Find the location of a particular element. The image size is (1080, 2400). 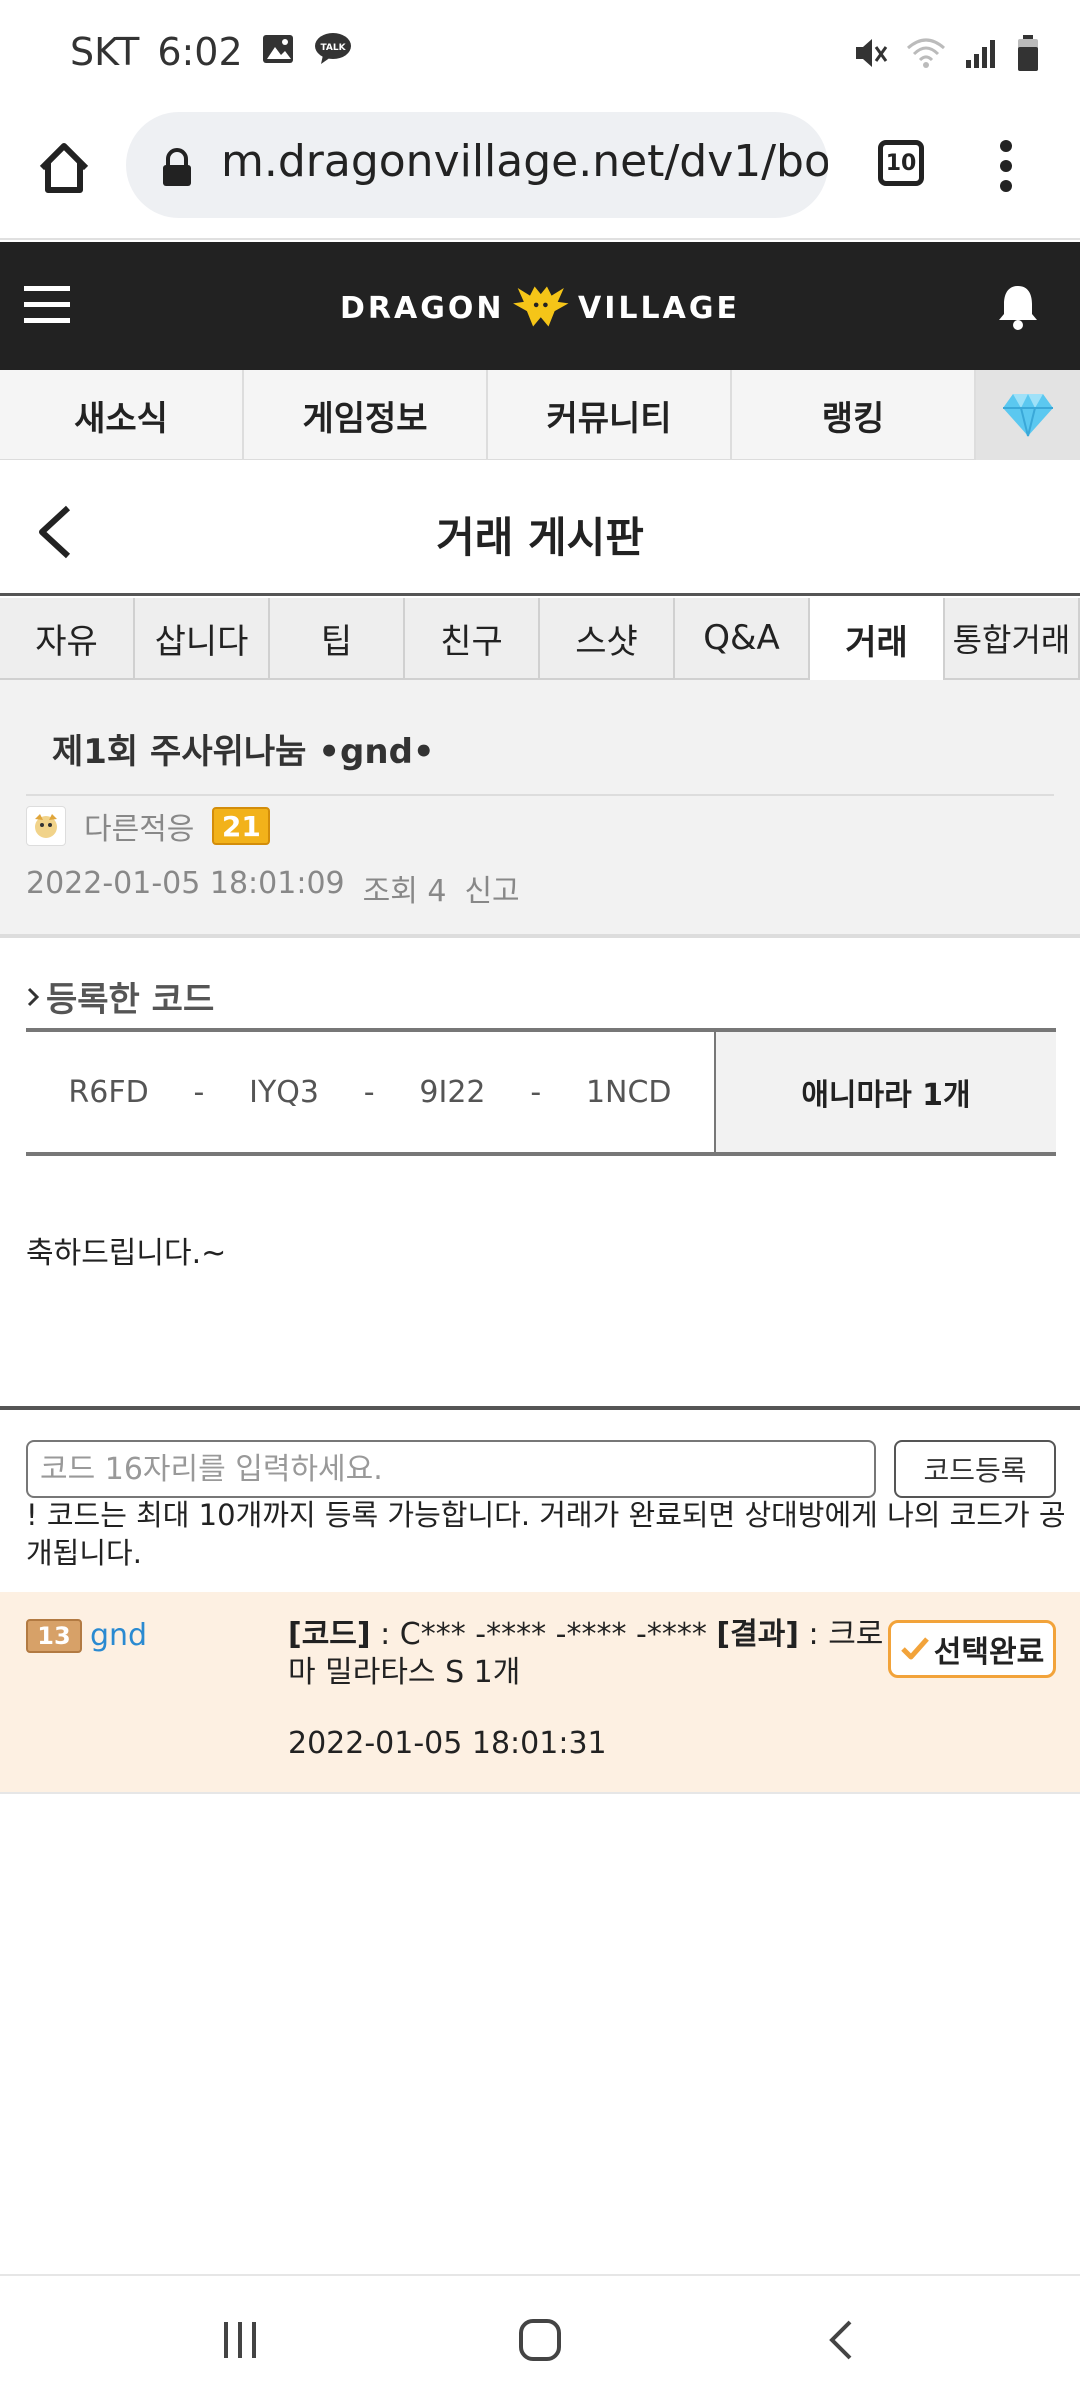

registered-code-box: R6FD - IYQ3 - 9I22 - 1NCD 애니마라 1개 is located at coordinates (541, 1092).